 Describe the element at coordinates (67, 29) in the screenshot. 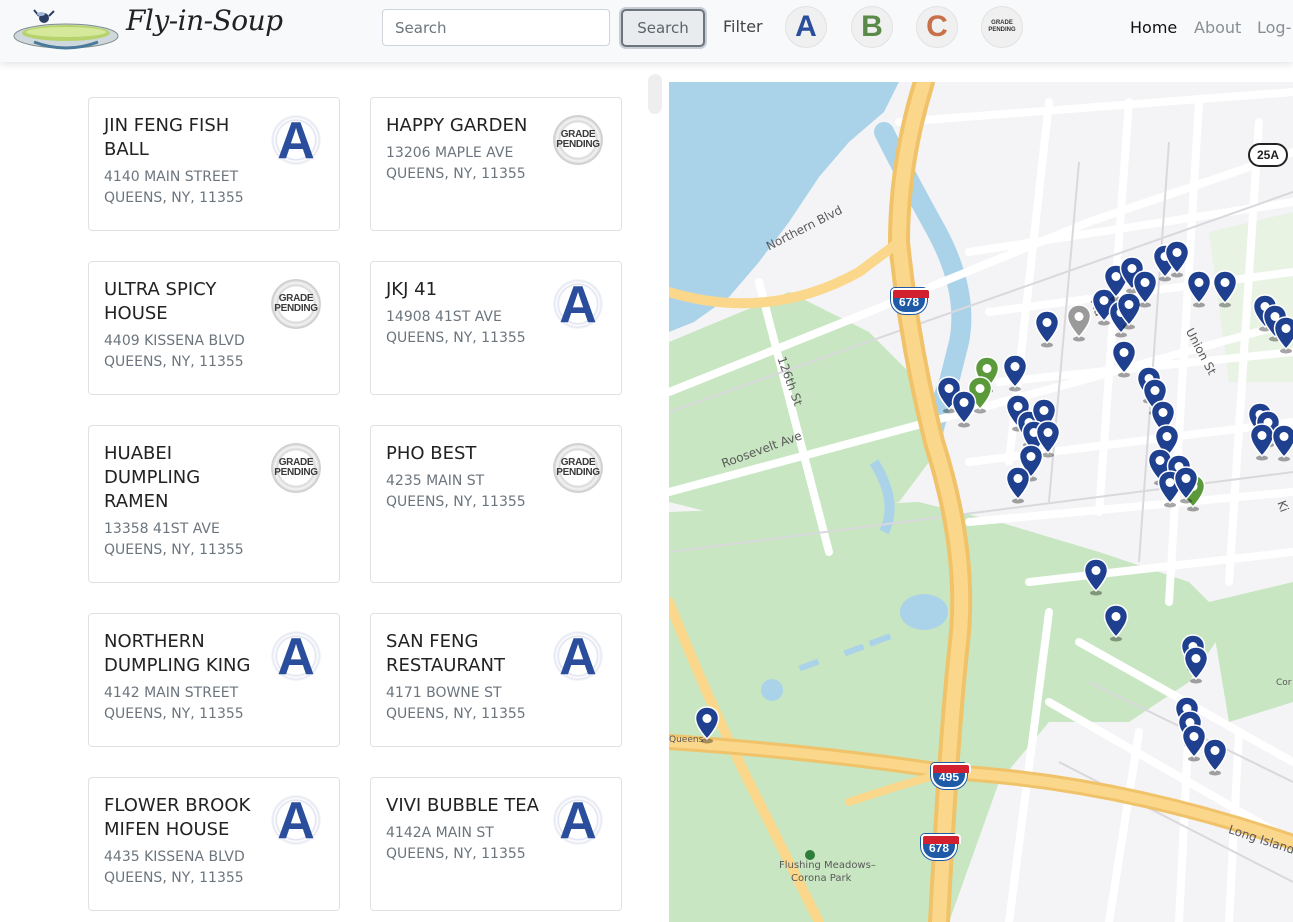

I see `soup-bowl-logo` at that location.